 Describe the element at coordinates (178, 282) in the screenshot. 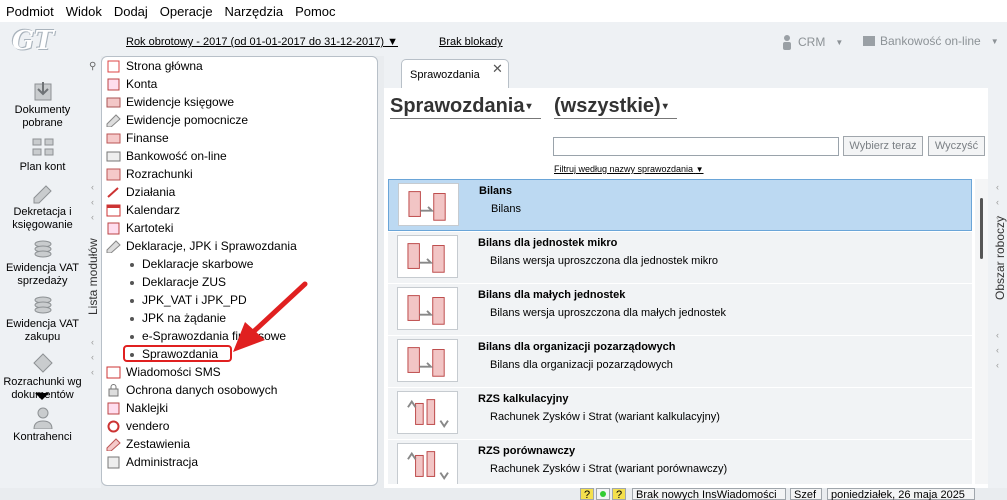

I see `subtree-item-zus-declarations: Deklaracje ZUS` at that location.